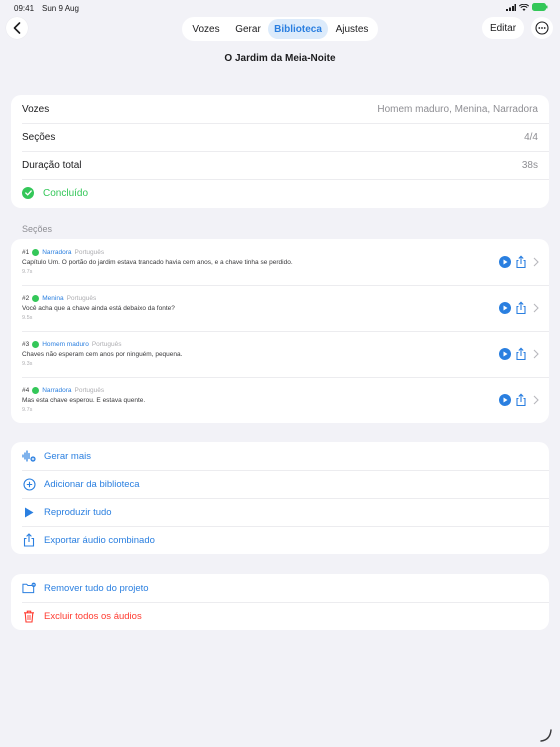 The height and width of the screenshot is (747, 560). Describe the element at coordinates (92, 484) in the screenshot. I see `add-from-library-label: Adicionar da biblioteca` at that location.